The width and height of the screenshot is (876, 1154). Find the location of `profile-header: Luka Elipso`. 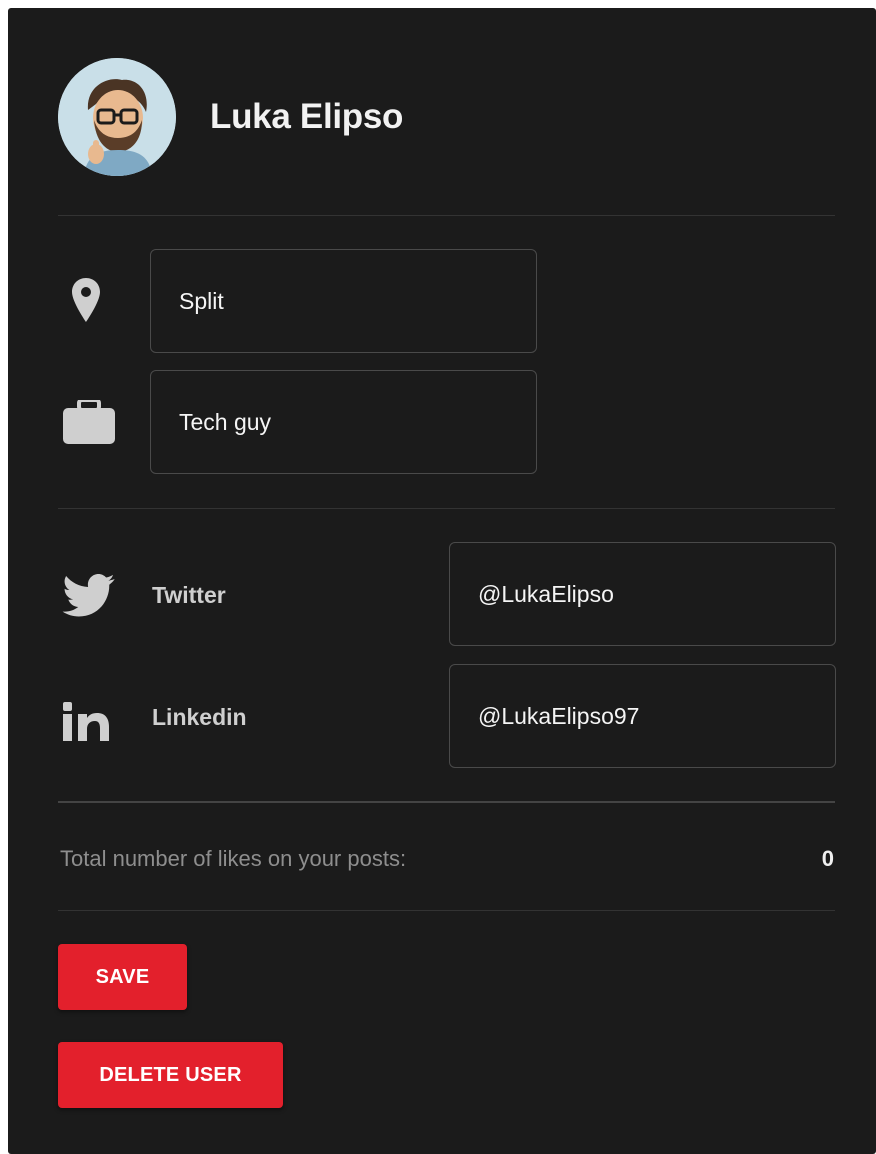

profile-header: Luka Elipso is located at coordinates (230, 117).